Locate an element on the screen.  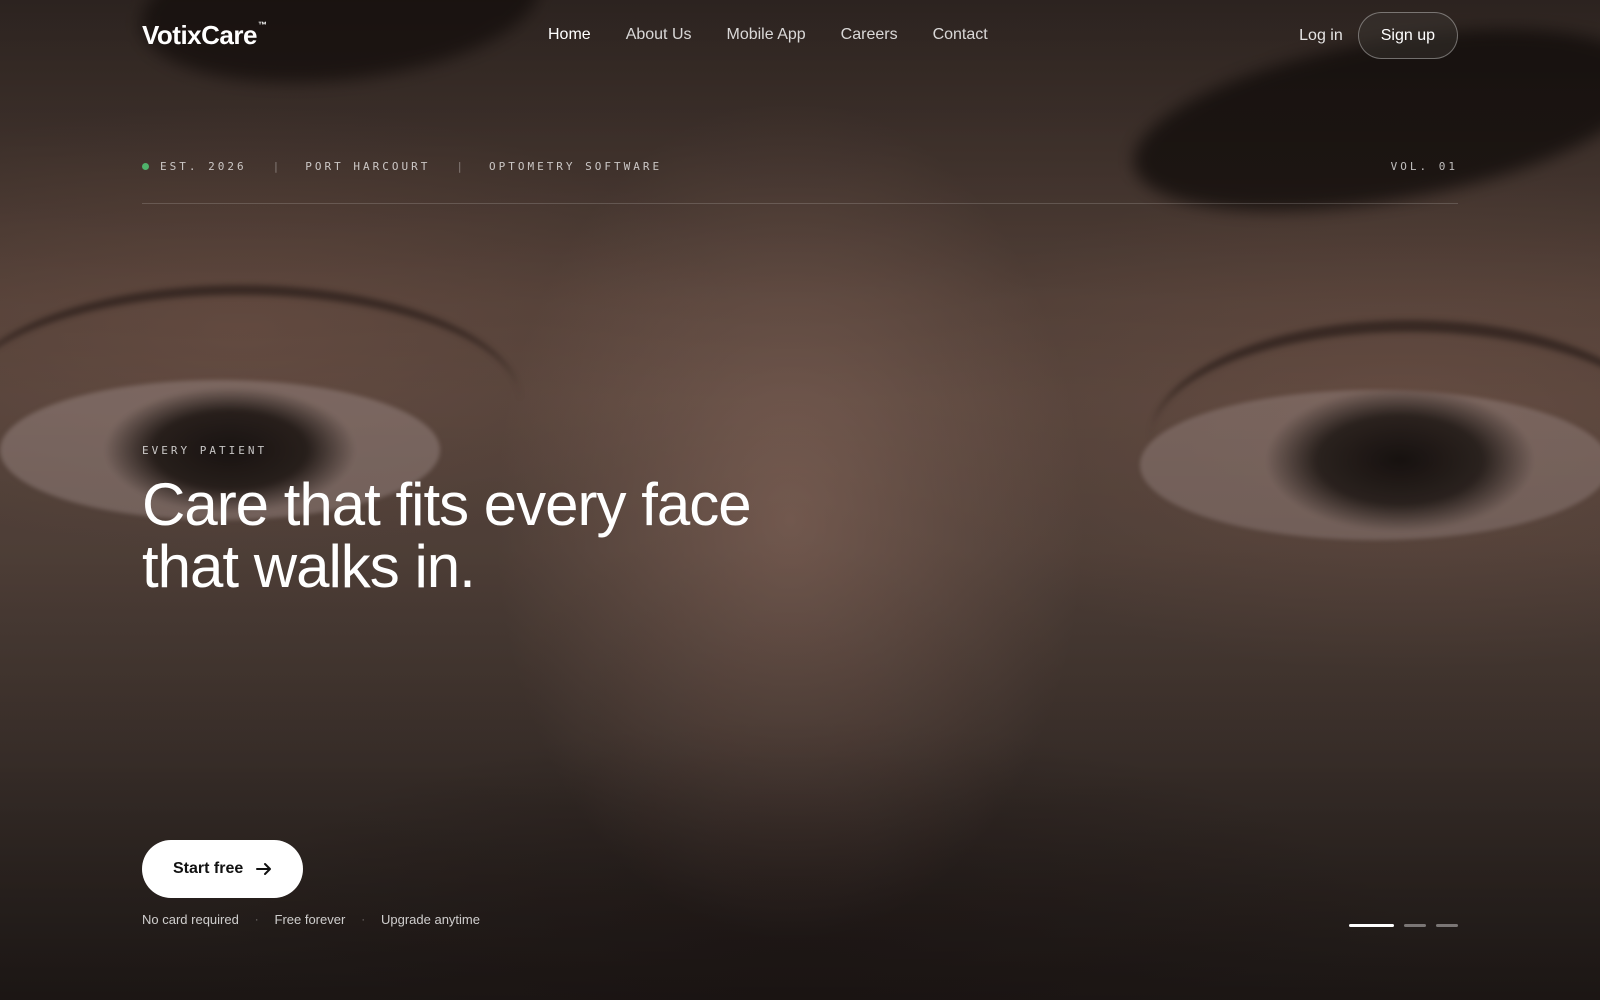
nav-link-home: Home is located at coordinates (569, 35).